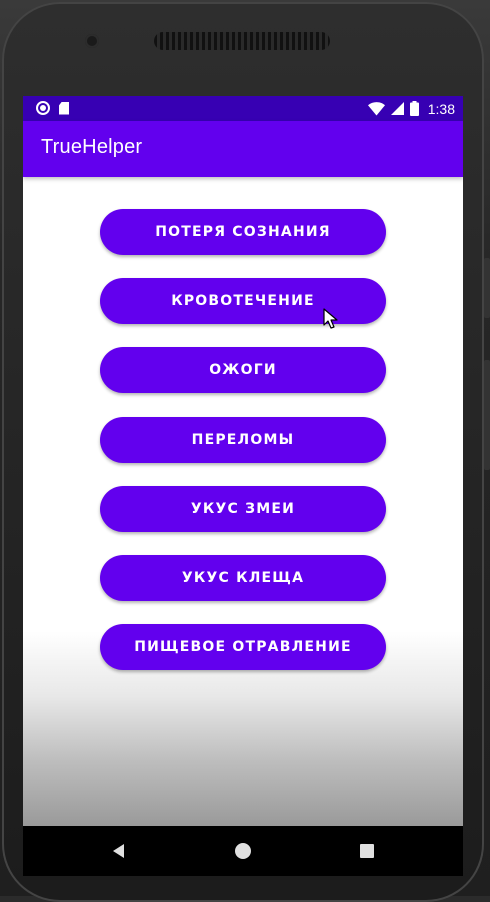 The height and width of the screenshot is (902, 490). I want to click on recents-icon, so click(367, 851).